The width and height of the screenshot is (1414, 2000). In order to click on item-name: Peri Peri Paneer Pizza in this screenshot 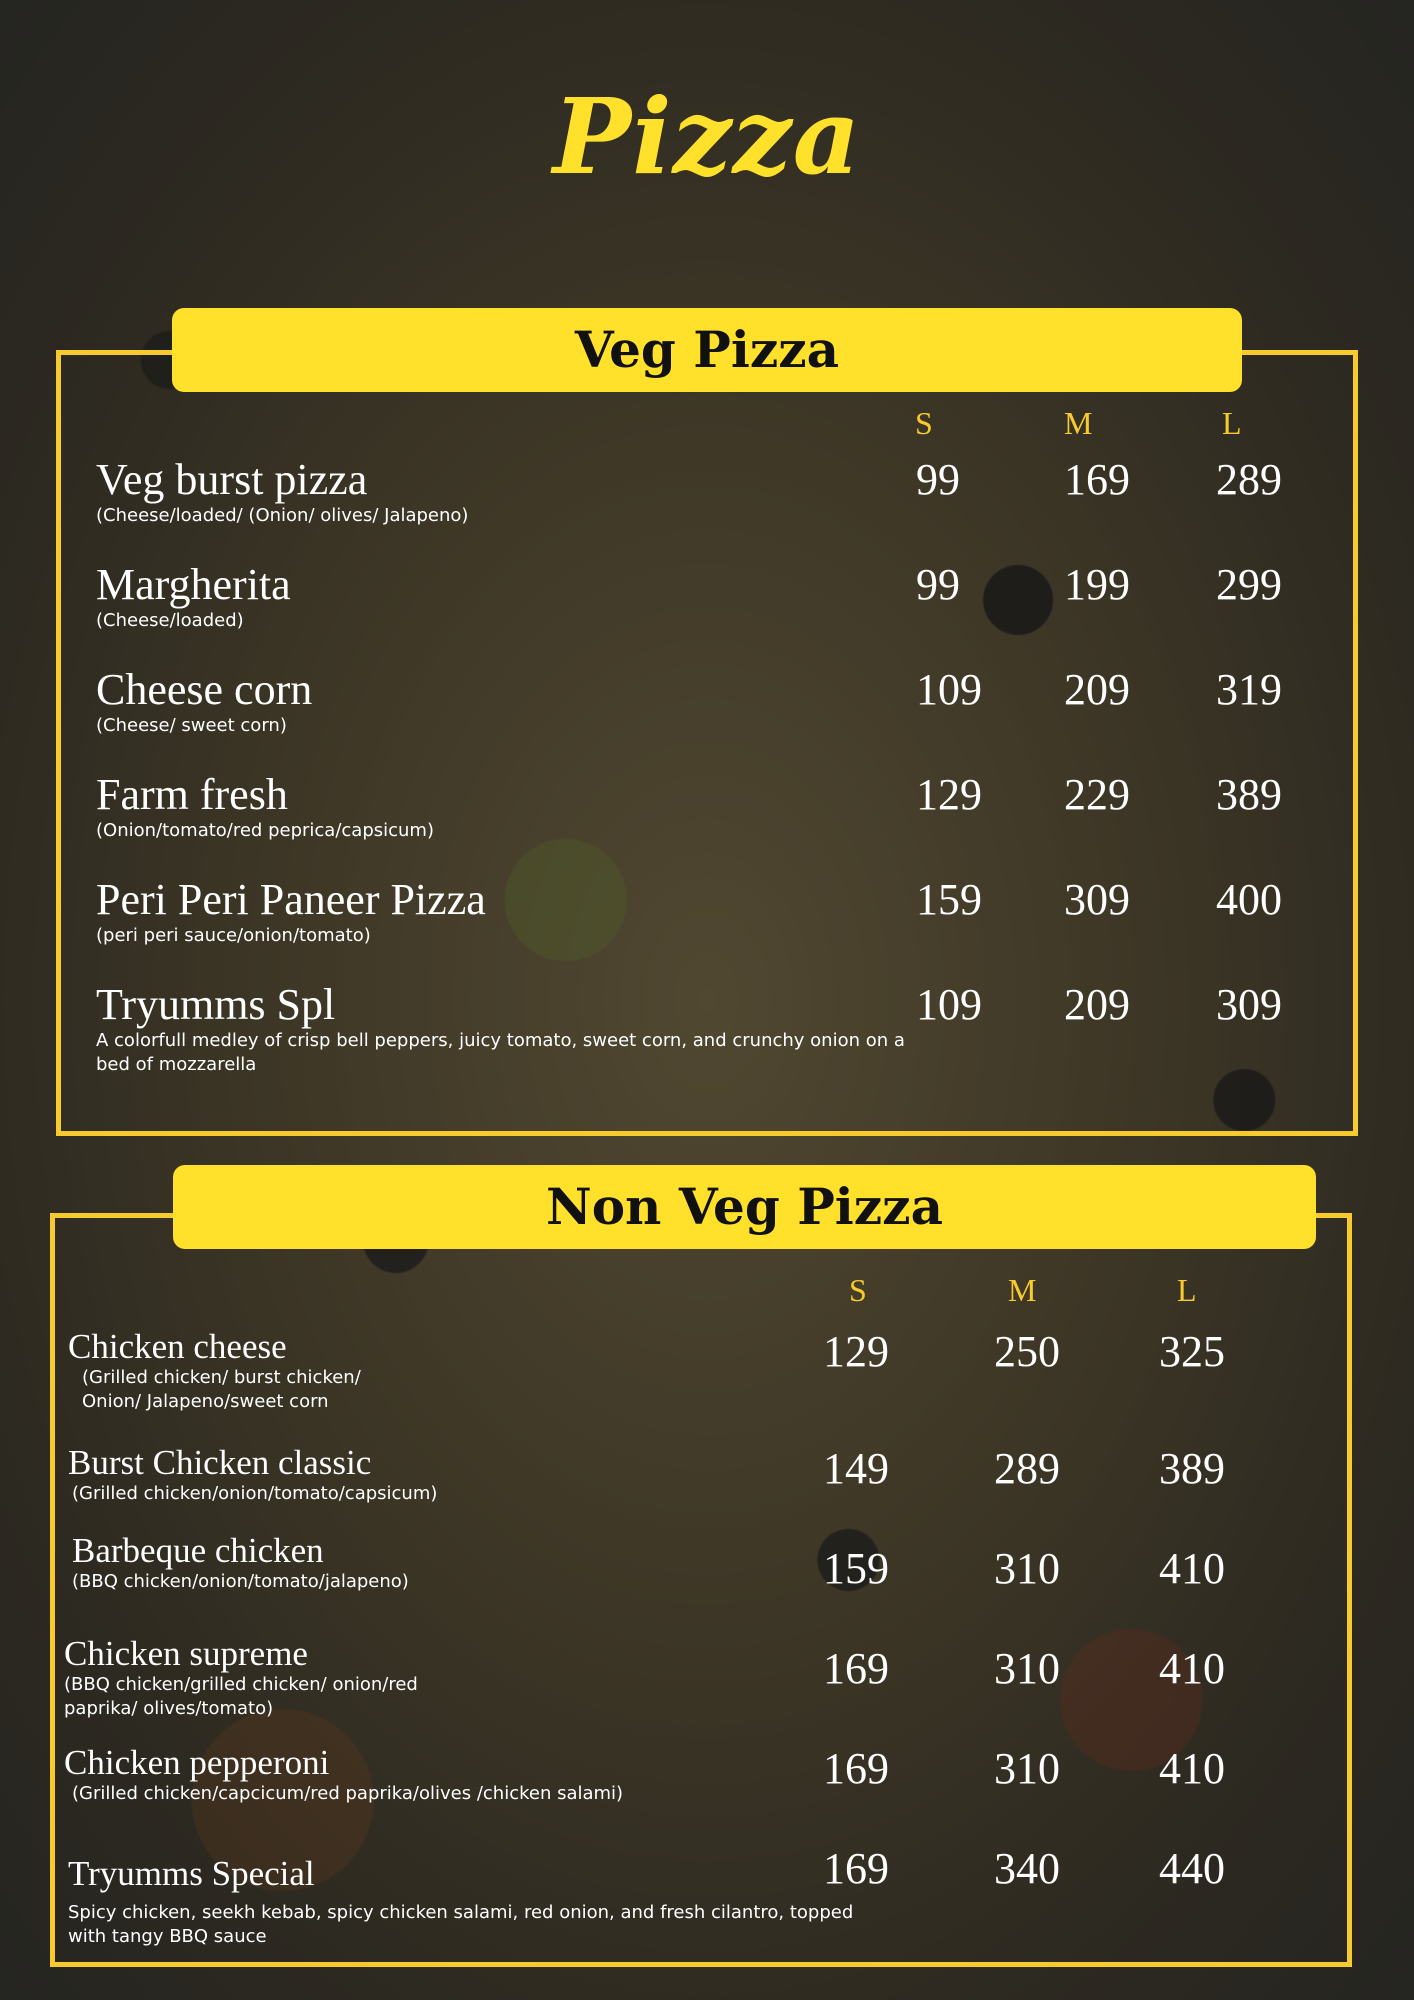, I will do `click(291, 899)`.